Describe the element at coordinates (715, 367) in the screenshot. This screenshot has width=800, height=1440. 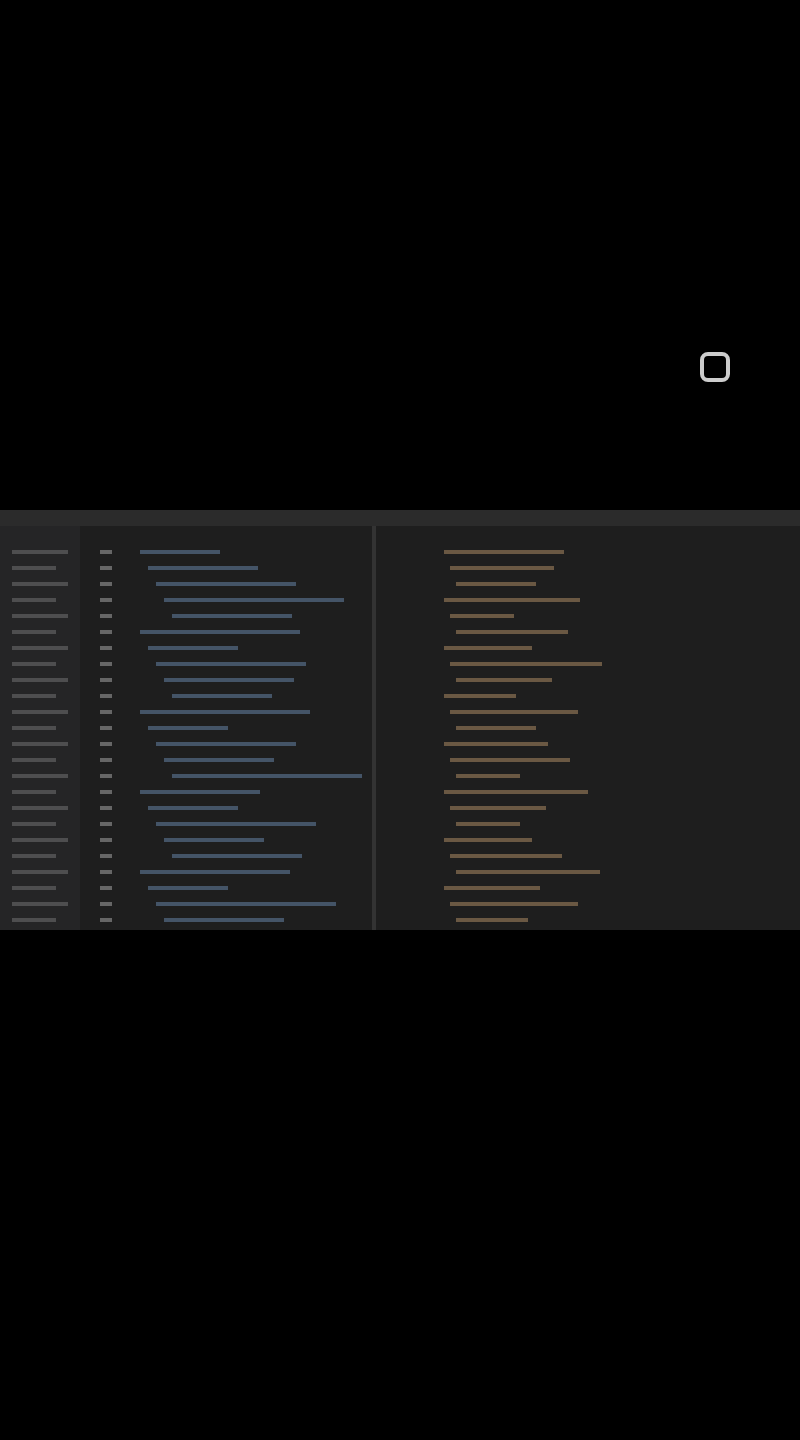
I see `window-toggle-icon` at that location.